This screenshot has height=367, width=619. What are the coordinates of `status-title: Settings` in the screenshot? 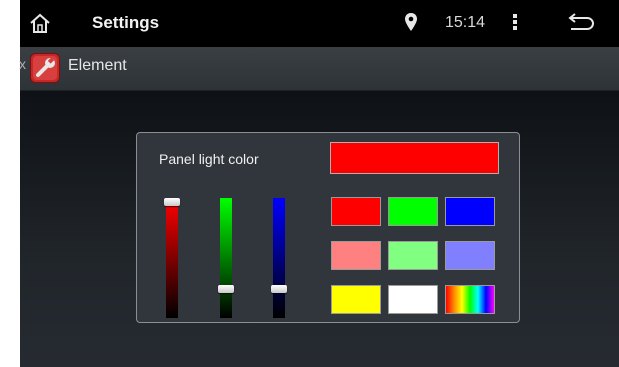 It's located at (126, 22).